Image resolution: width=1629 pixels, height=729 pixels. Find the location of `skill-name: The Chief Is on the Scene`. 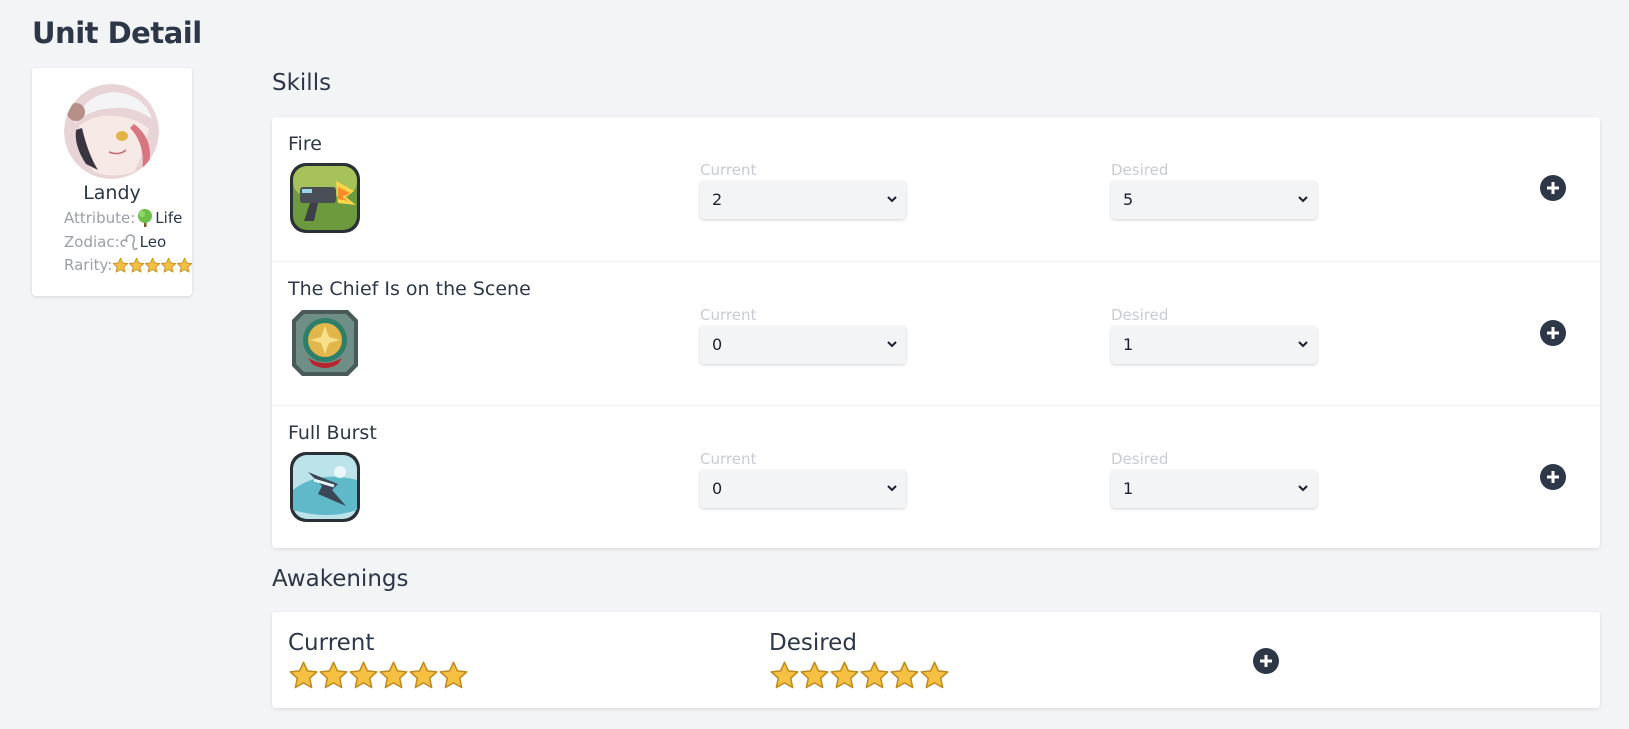

skill-name: The Chief Is on the Scene is located at coordinates (409, 289).